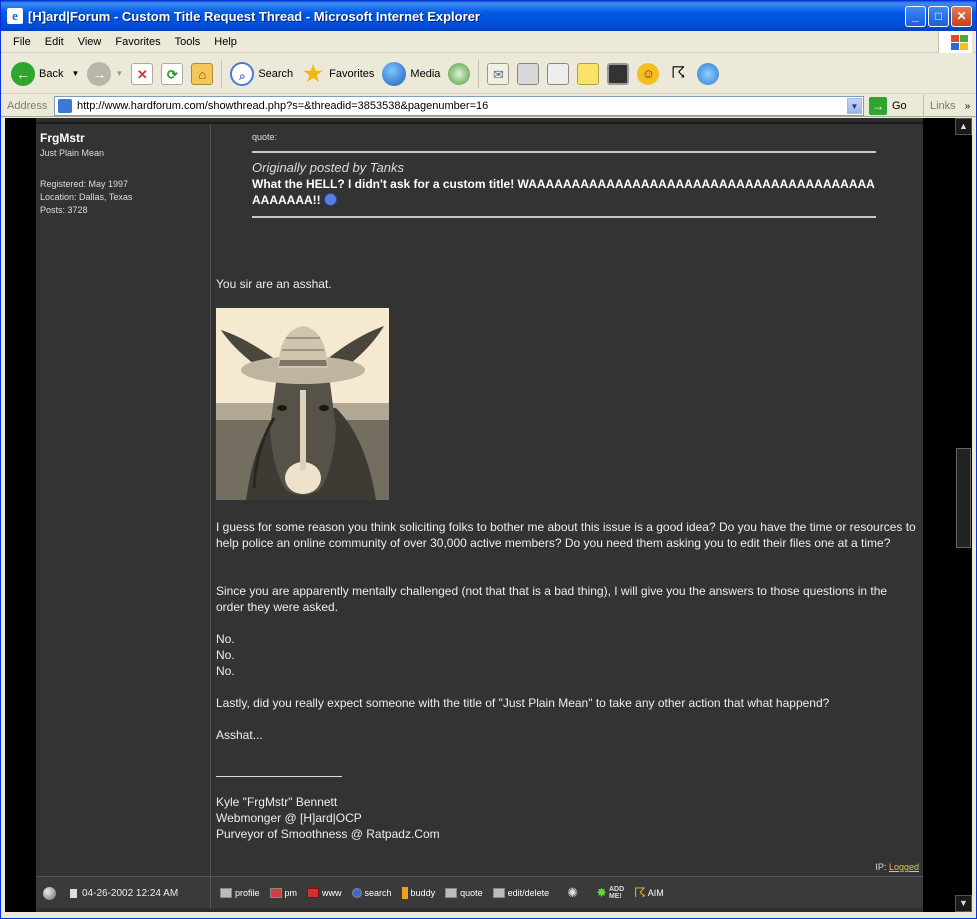 This screenshot has height=919, width=977. What do you see at coordinates (708, 73) in the screenshot?
I see `msn-buddies-icon` at bounding box center [708, 73].